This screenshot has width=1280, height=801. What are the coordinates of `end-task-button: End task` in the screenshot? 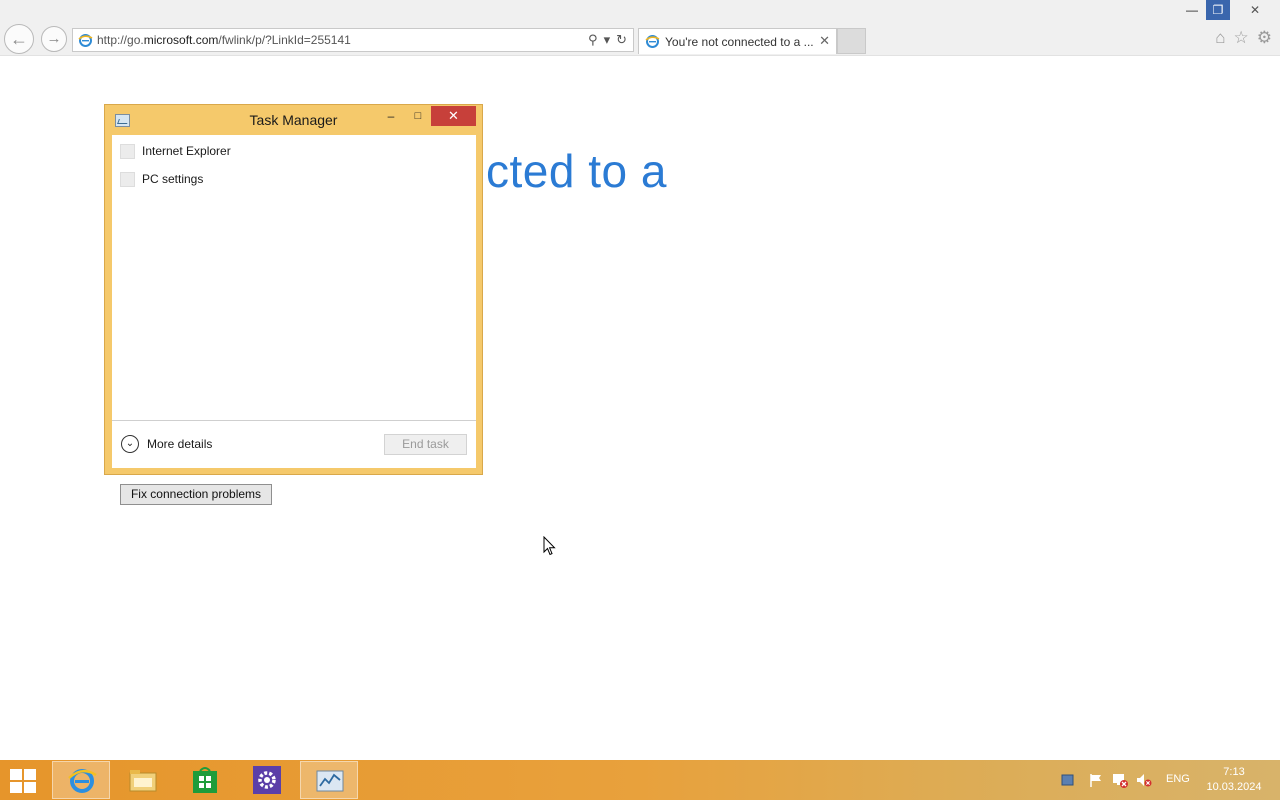 It's located at (425, 444).